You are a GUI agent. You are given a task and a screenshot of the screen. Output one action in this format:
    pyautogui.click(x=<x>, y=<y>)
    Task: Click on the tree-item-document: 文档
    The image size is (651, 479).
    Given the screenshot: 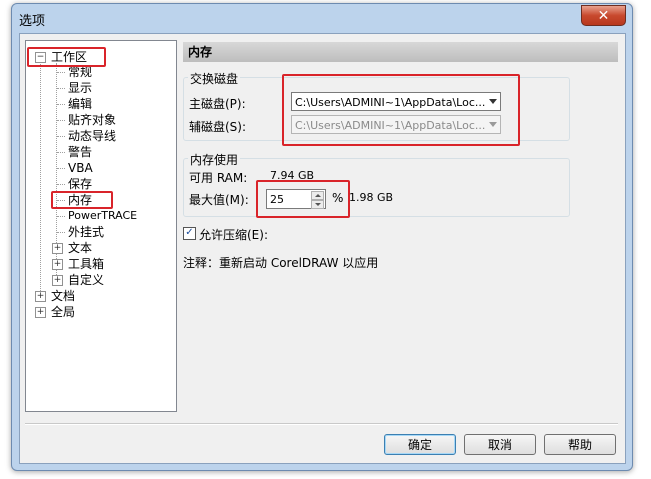 What is the action you would take?
    pyautogui.click(x=63, y=296)
    